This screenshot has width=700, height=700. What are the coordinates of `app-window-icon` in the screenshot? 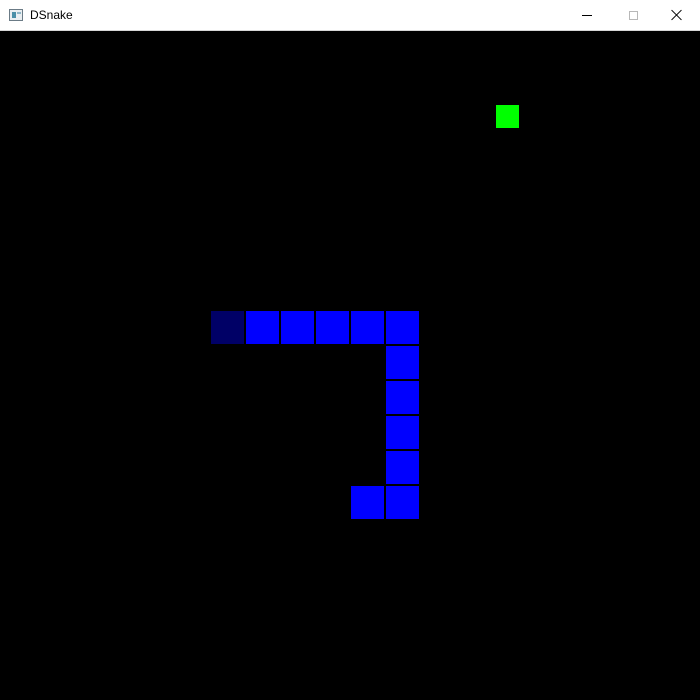 It's located at (16, 15).